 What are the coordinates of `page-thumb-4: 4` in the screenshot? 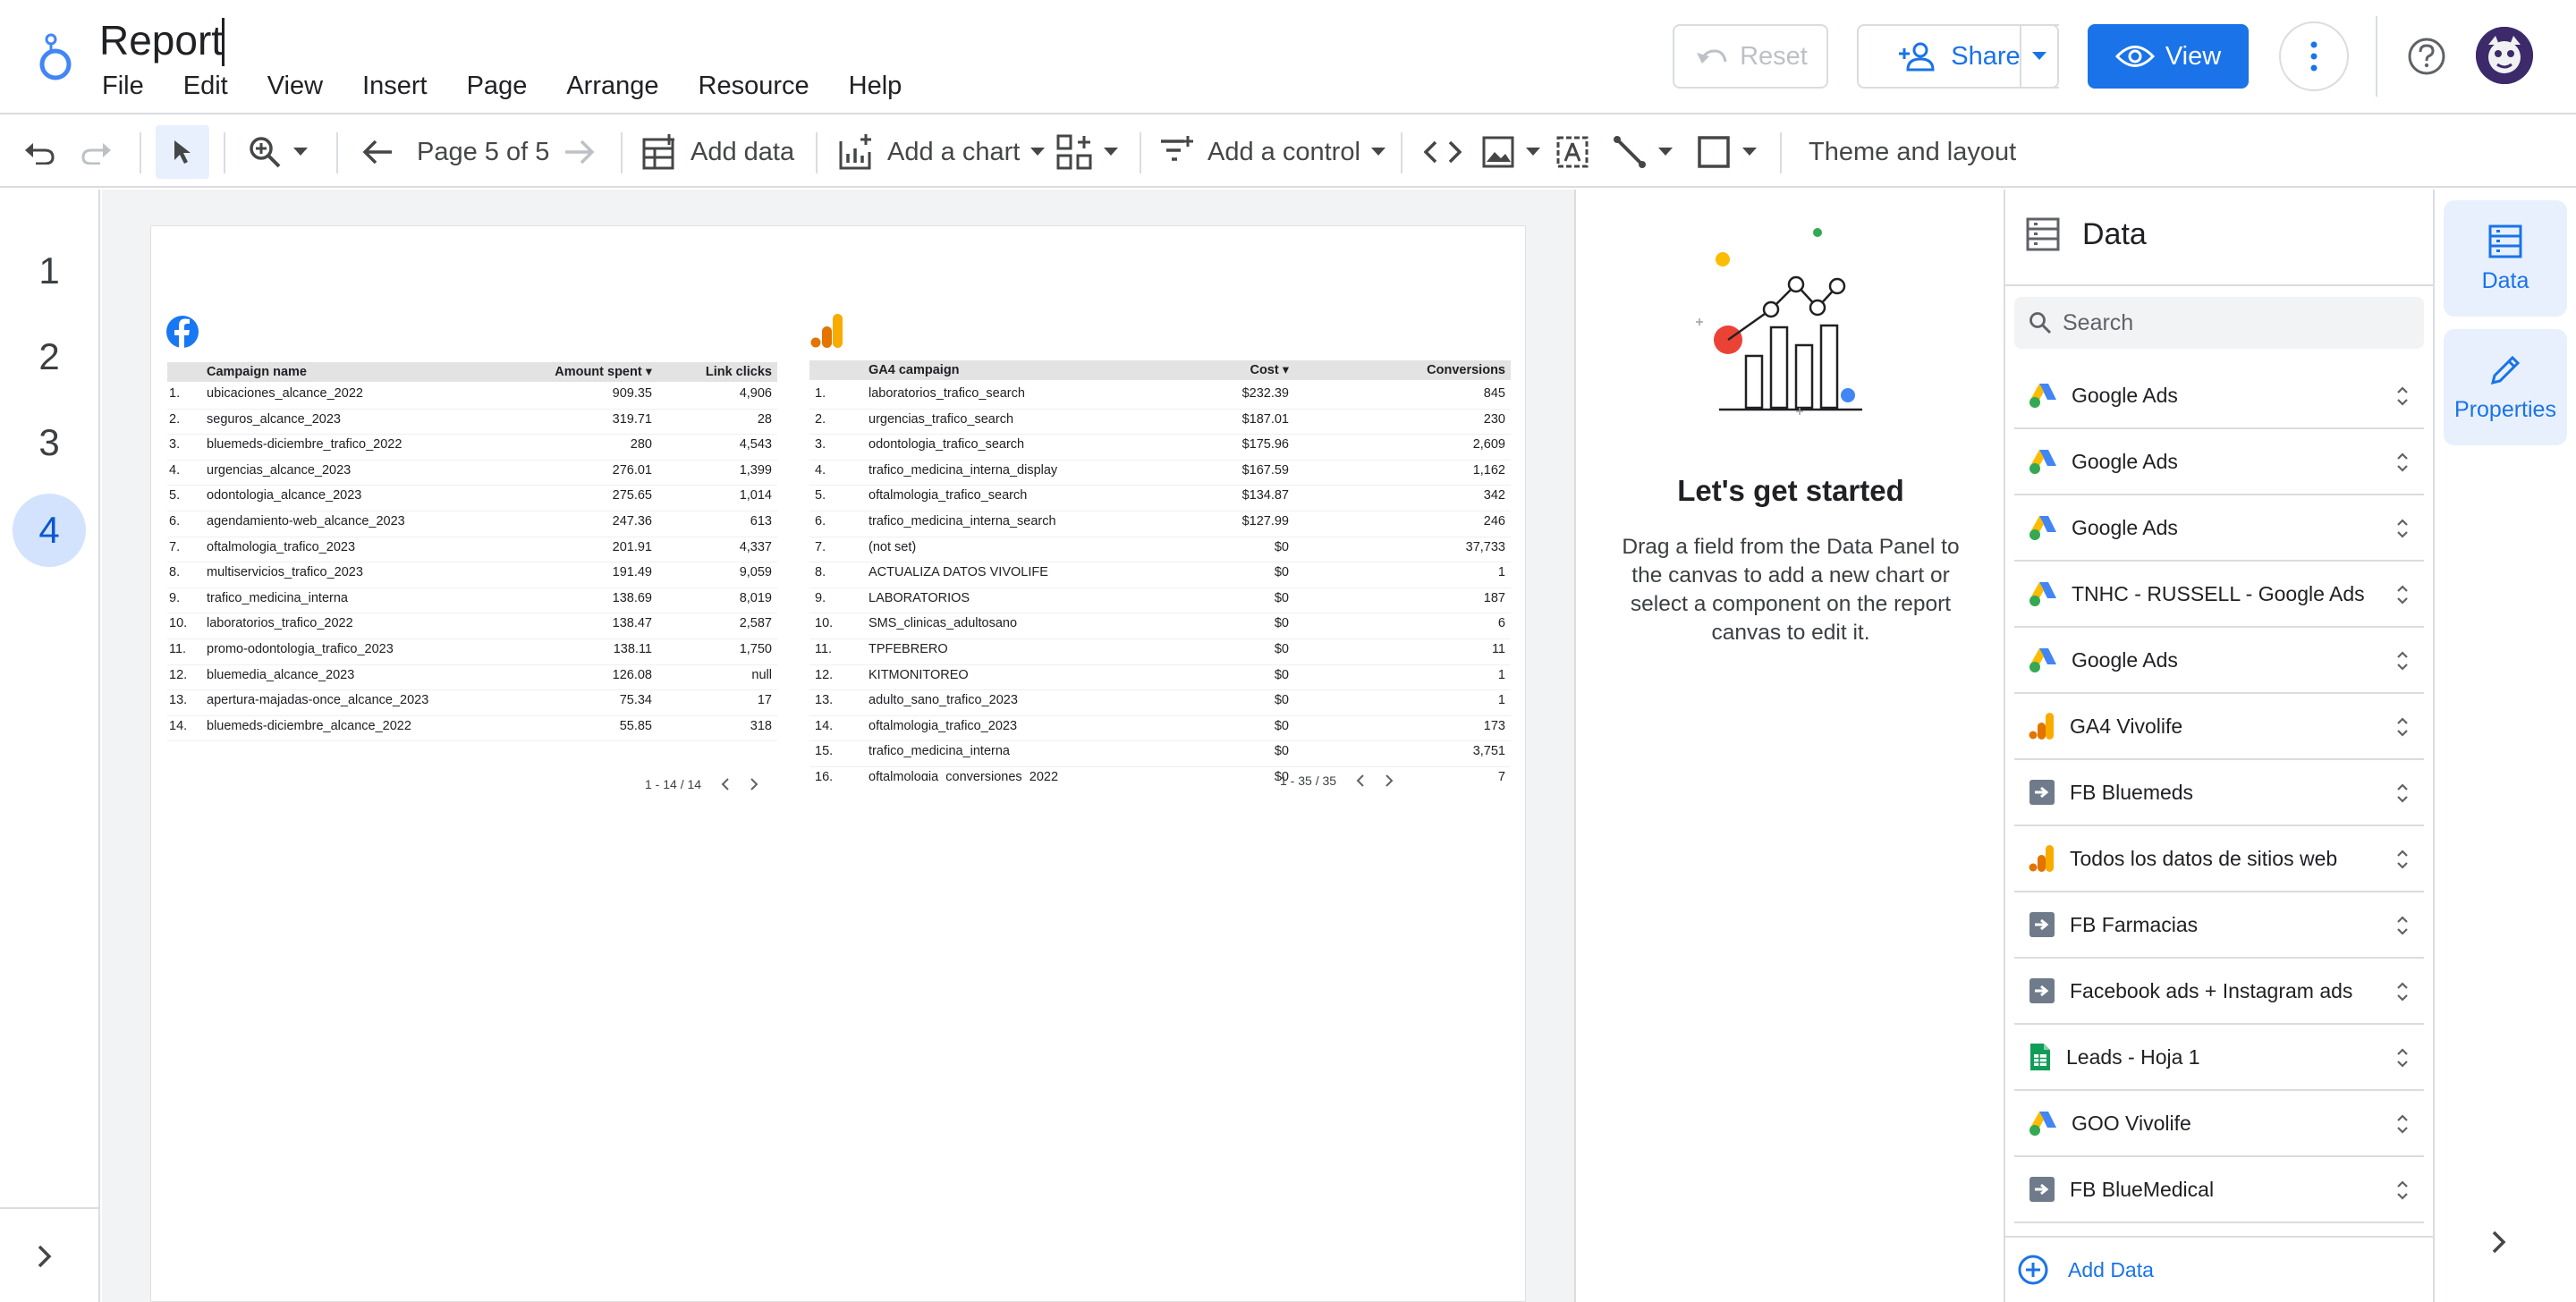 It's located at (49, 530).